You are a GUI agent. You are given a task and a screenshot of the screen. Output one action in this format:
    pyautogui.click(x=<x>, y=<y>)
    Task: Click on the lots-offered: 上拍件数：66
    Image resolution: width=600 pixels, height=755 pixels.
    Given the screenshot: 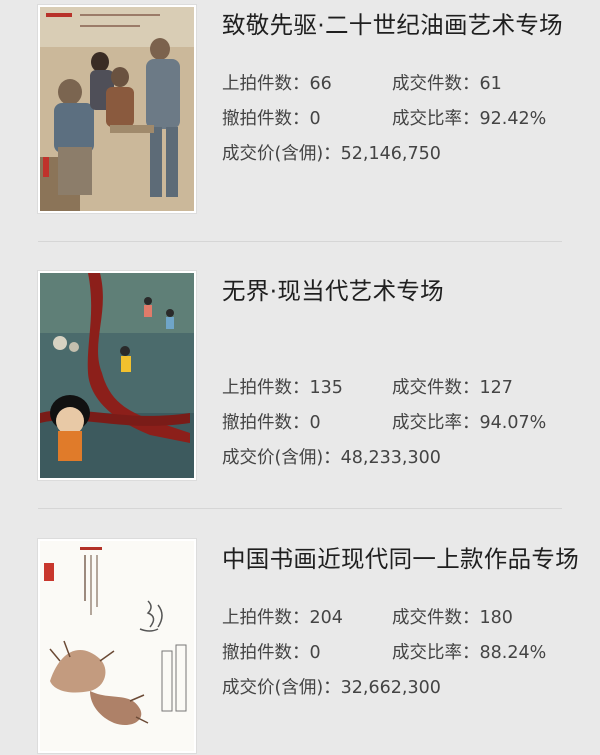 What is the action you would take?
    pyautogui.click(x=277, y=84)
    